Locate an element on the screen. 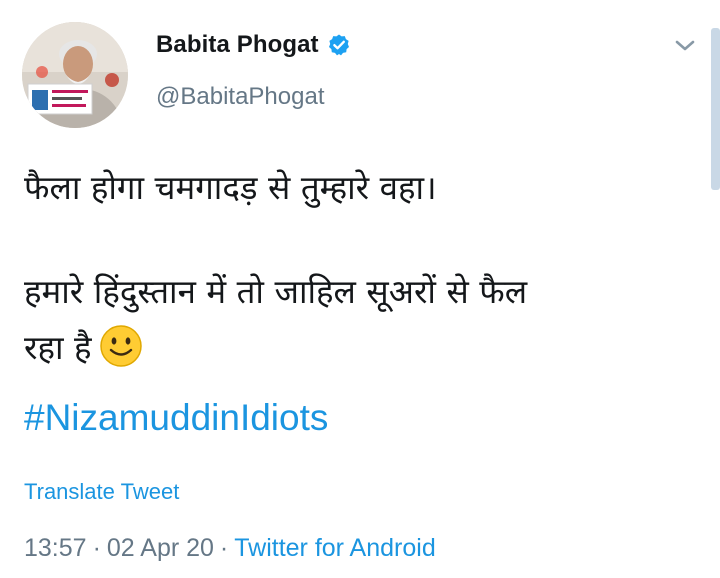 The image size is (720, 578). tweet-line-text: रहा है is located at coordinates (58, 347).